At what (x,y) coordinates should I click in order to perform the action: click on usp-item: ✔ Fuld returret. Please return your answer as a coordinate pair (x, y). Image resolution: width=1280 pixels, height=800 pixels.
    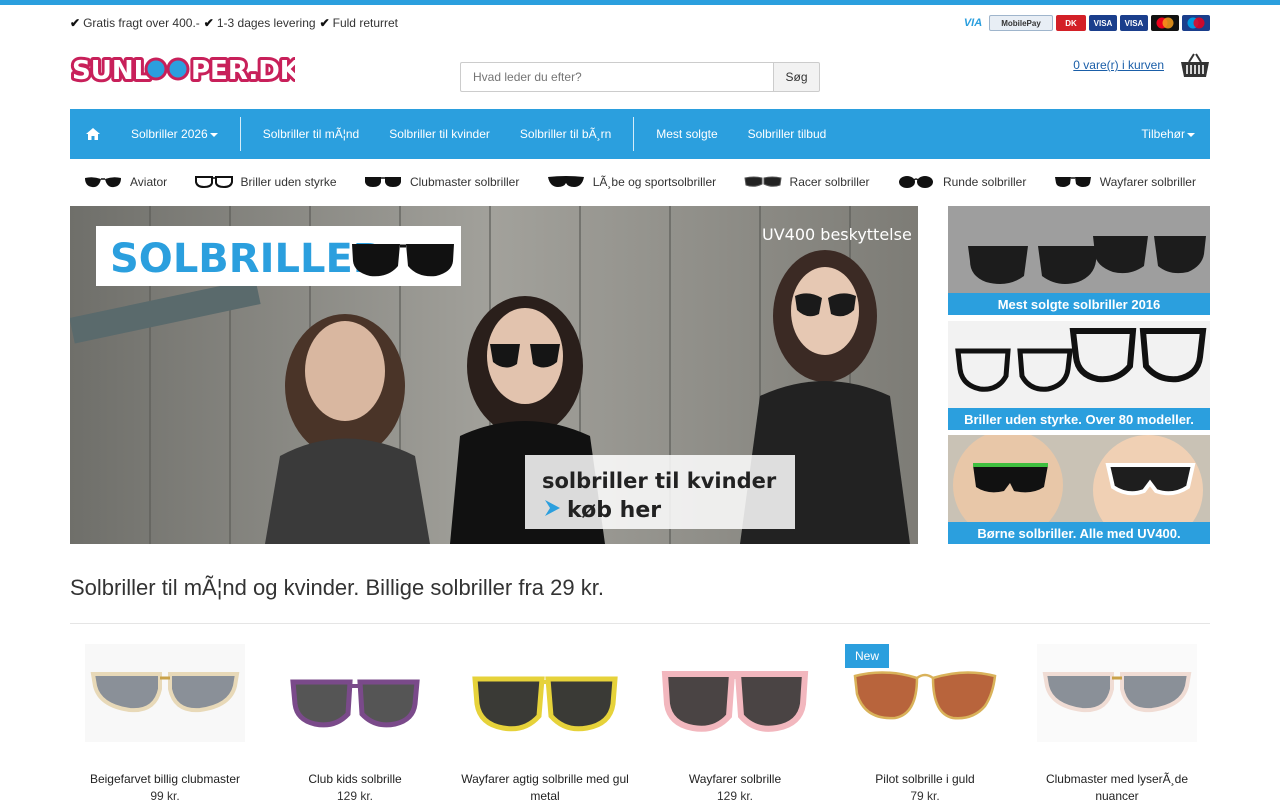
    Looking at the image, I should click on (358, 23).